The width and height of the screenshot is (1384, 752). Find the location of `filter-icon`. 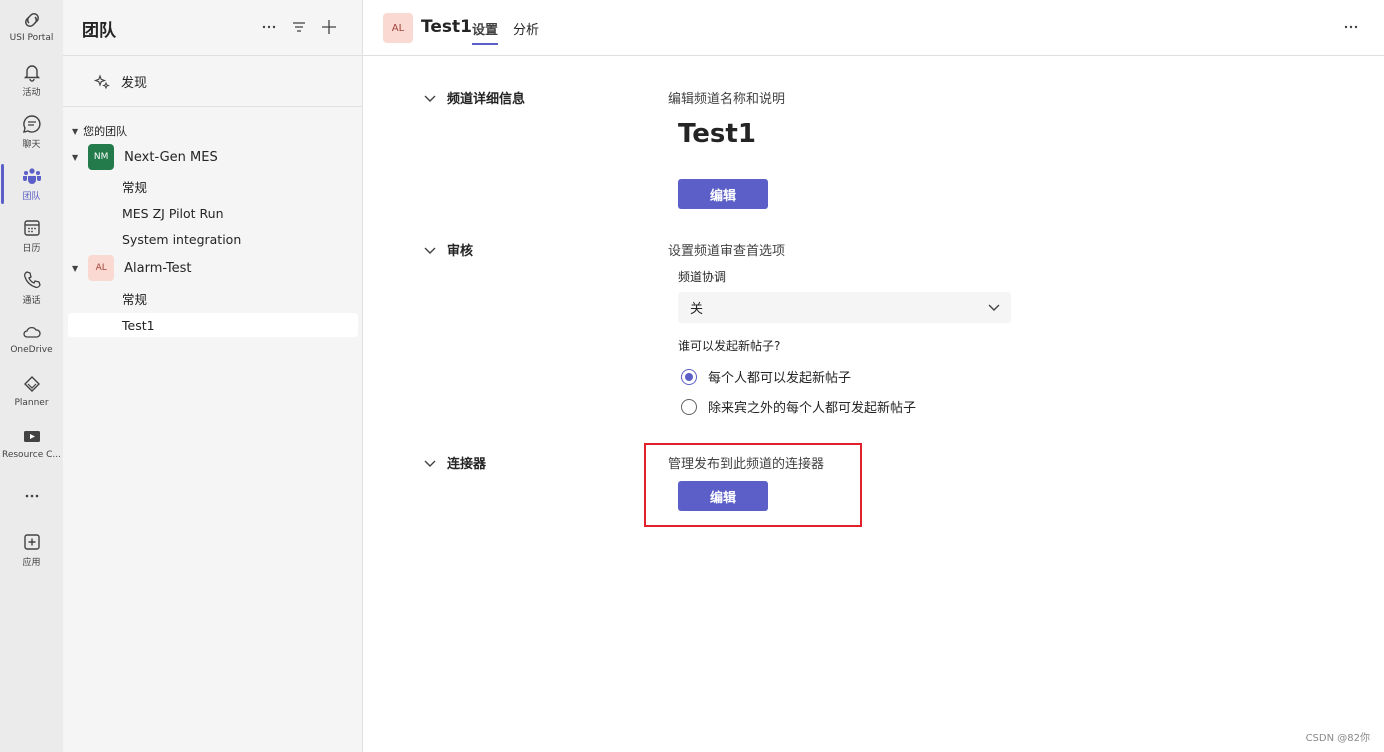

filter-icon is located at coordinates (299, 27).